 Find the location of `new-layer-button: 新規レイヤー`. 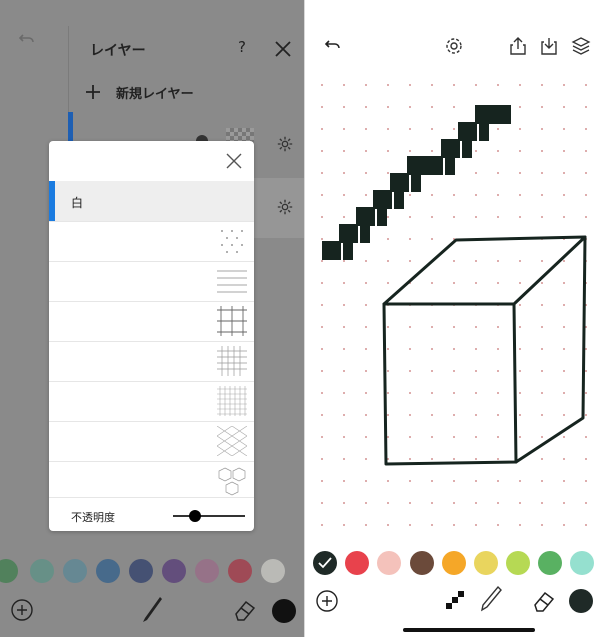

new-layer-button: 新規レイヤー is located at coordinates (139, 92).